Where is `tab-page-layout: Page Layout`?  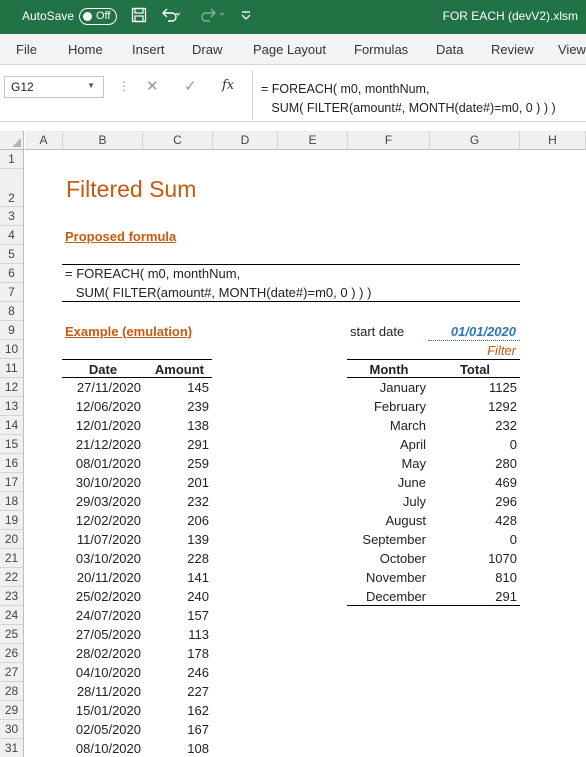 tab-page-layout: Page Layout is located at coordinates (289, 49).